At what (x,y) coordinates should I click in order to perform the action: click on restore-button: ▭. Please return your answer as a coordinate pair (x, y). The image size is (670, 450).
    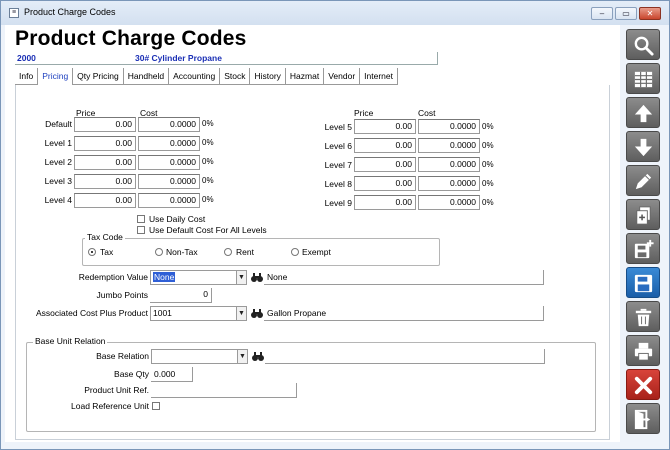
    Looking at the image, I should click on (626, 13).